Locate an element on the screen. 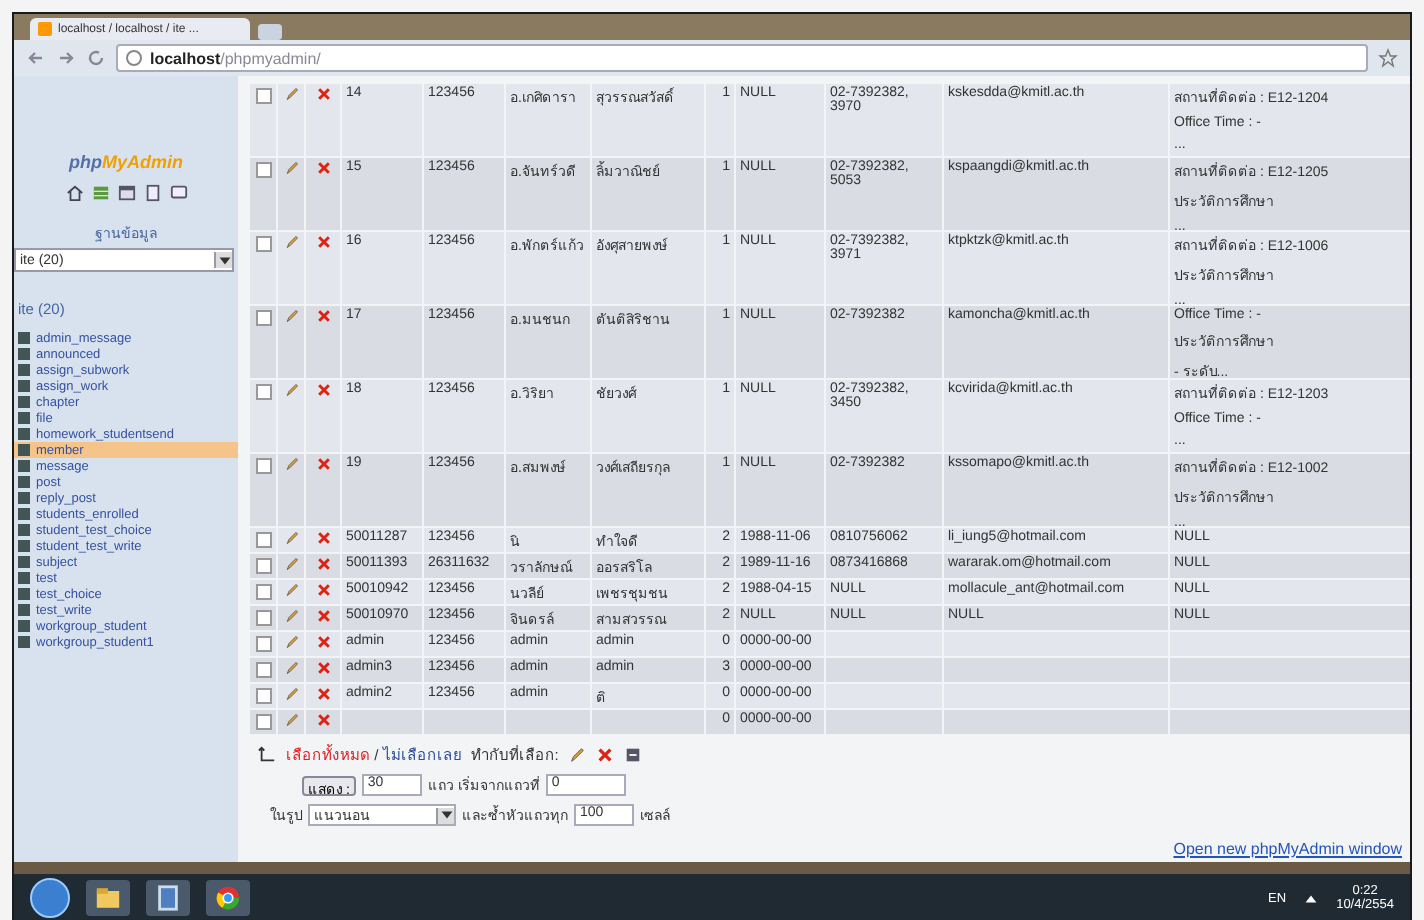 The height and width of the screenshot is (920, 1424). page-icon is located at coordinates (45, 29).